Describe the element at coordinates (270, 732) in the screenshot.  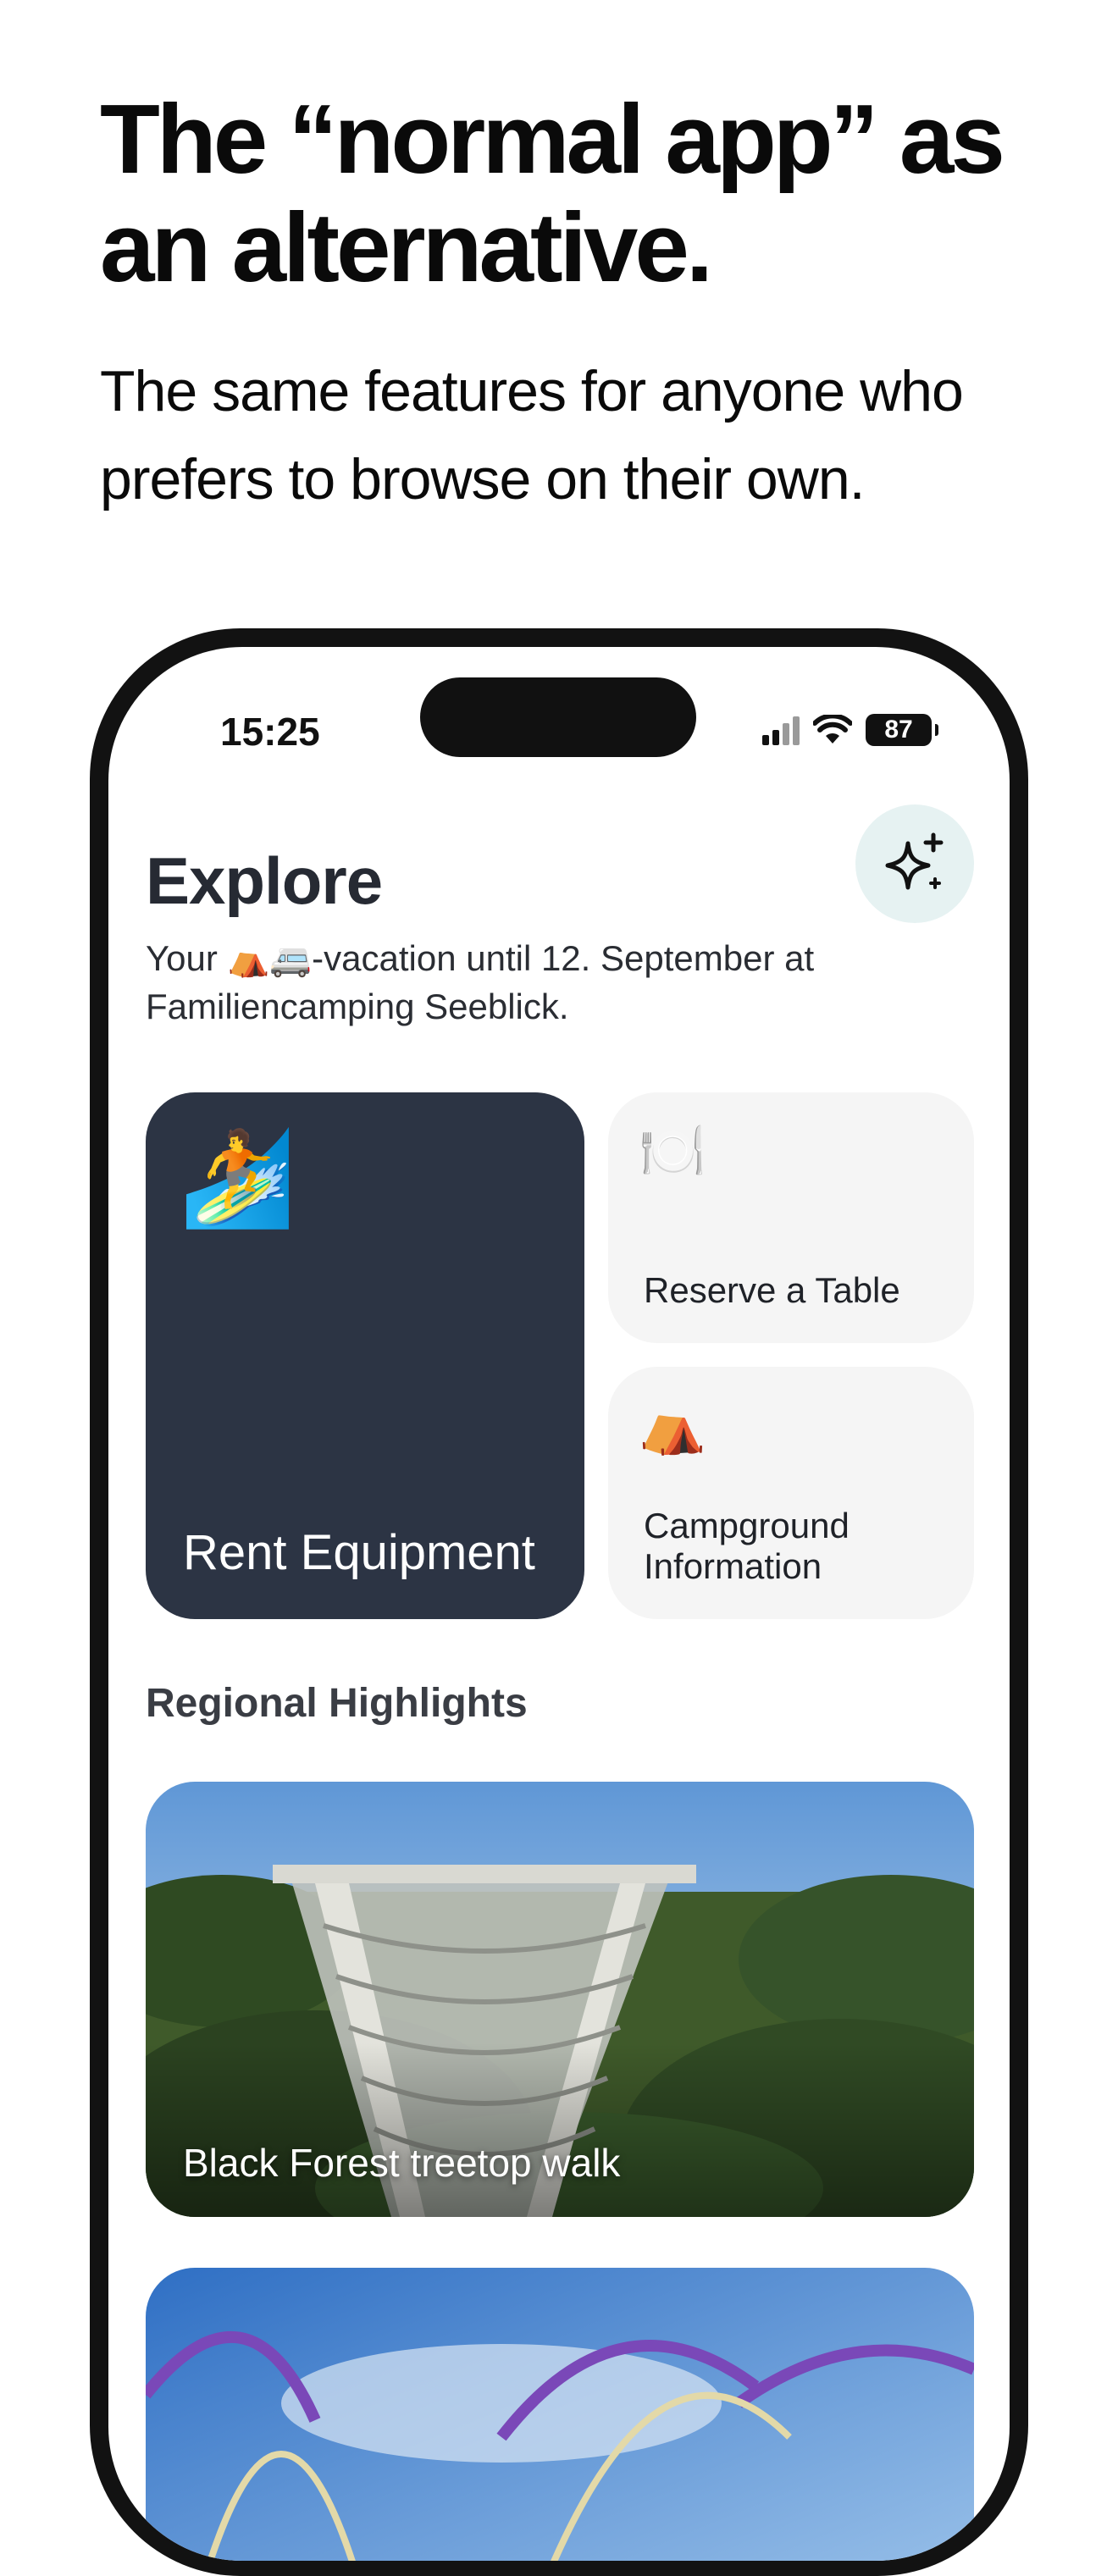
I see `status-time: 15:25` at that location.